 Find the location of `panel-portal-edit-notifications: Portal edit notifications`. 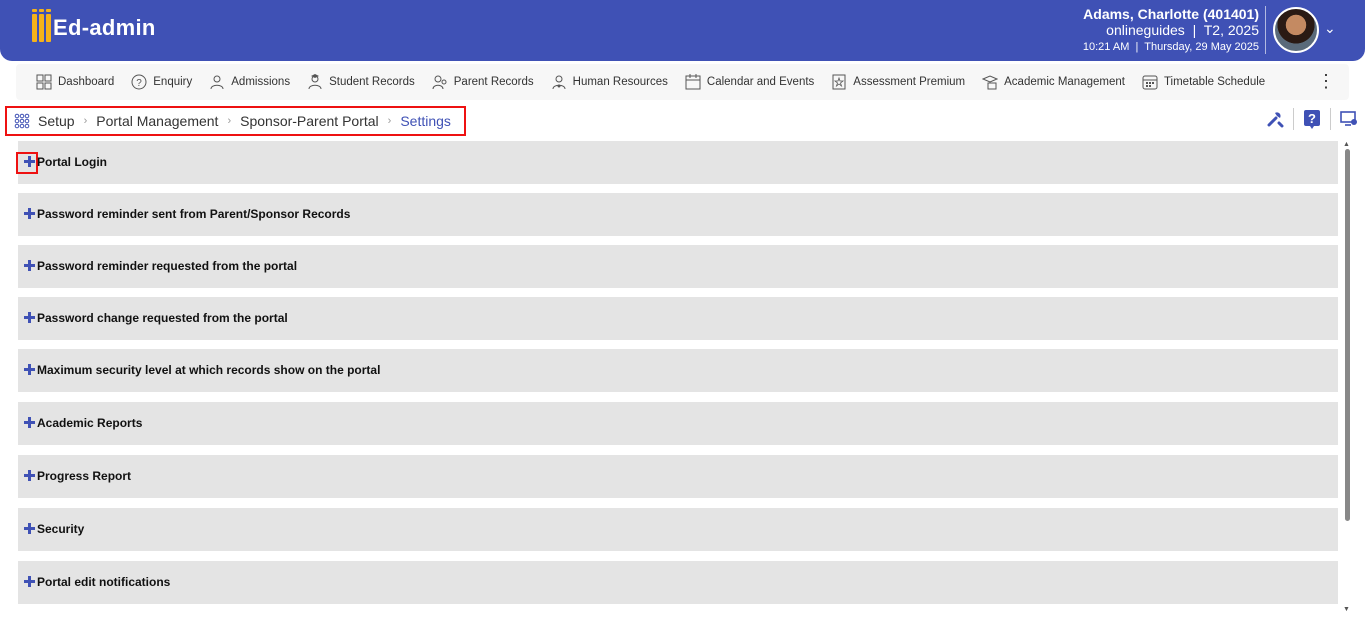

panel-portal-edit-notifications: Portal edit notifications is located at coordinates (678, 582).